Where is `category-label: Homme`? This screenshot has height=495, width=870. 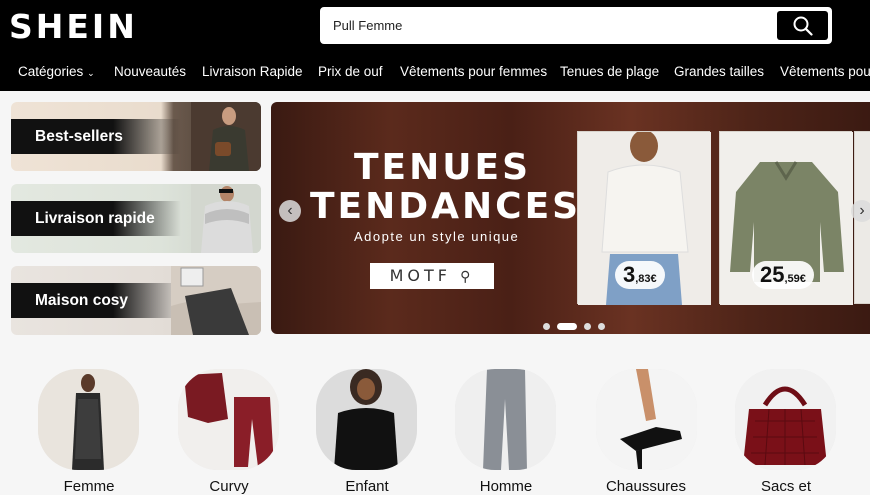 category-label: Homme is located at coordinates (506, 486).